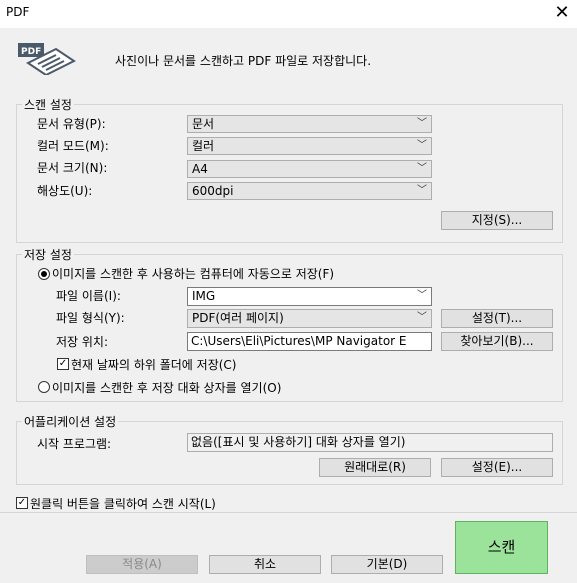 Image resolution: width=577 pixels, height=583 pixels. Describe the element at coordinates (265, 564) in the screenshot. I see `cancel-button: 취소` at that location.